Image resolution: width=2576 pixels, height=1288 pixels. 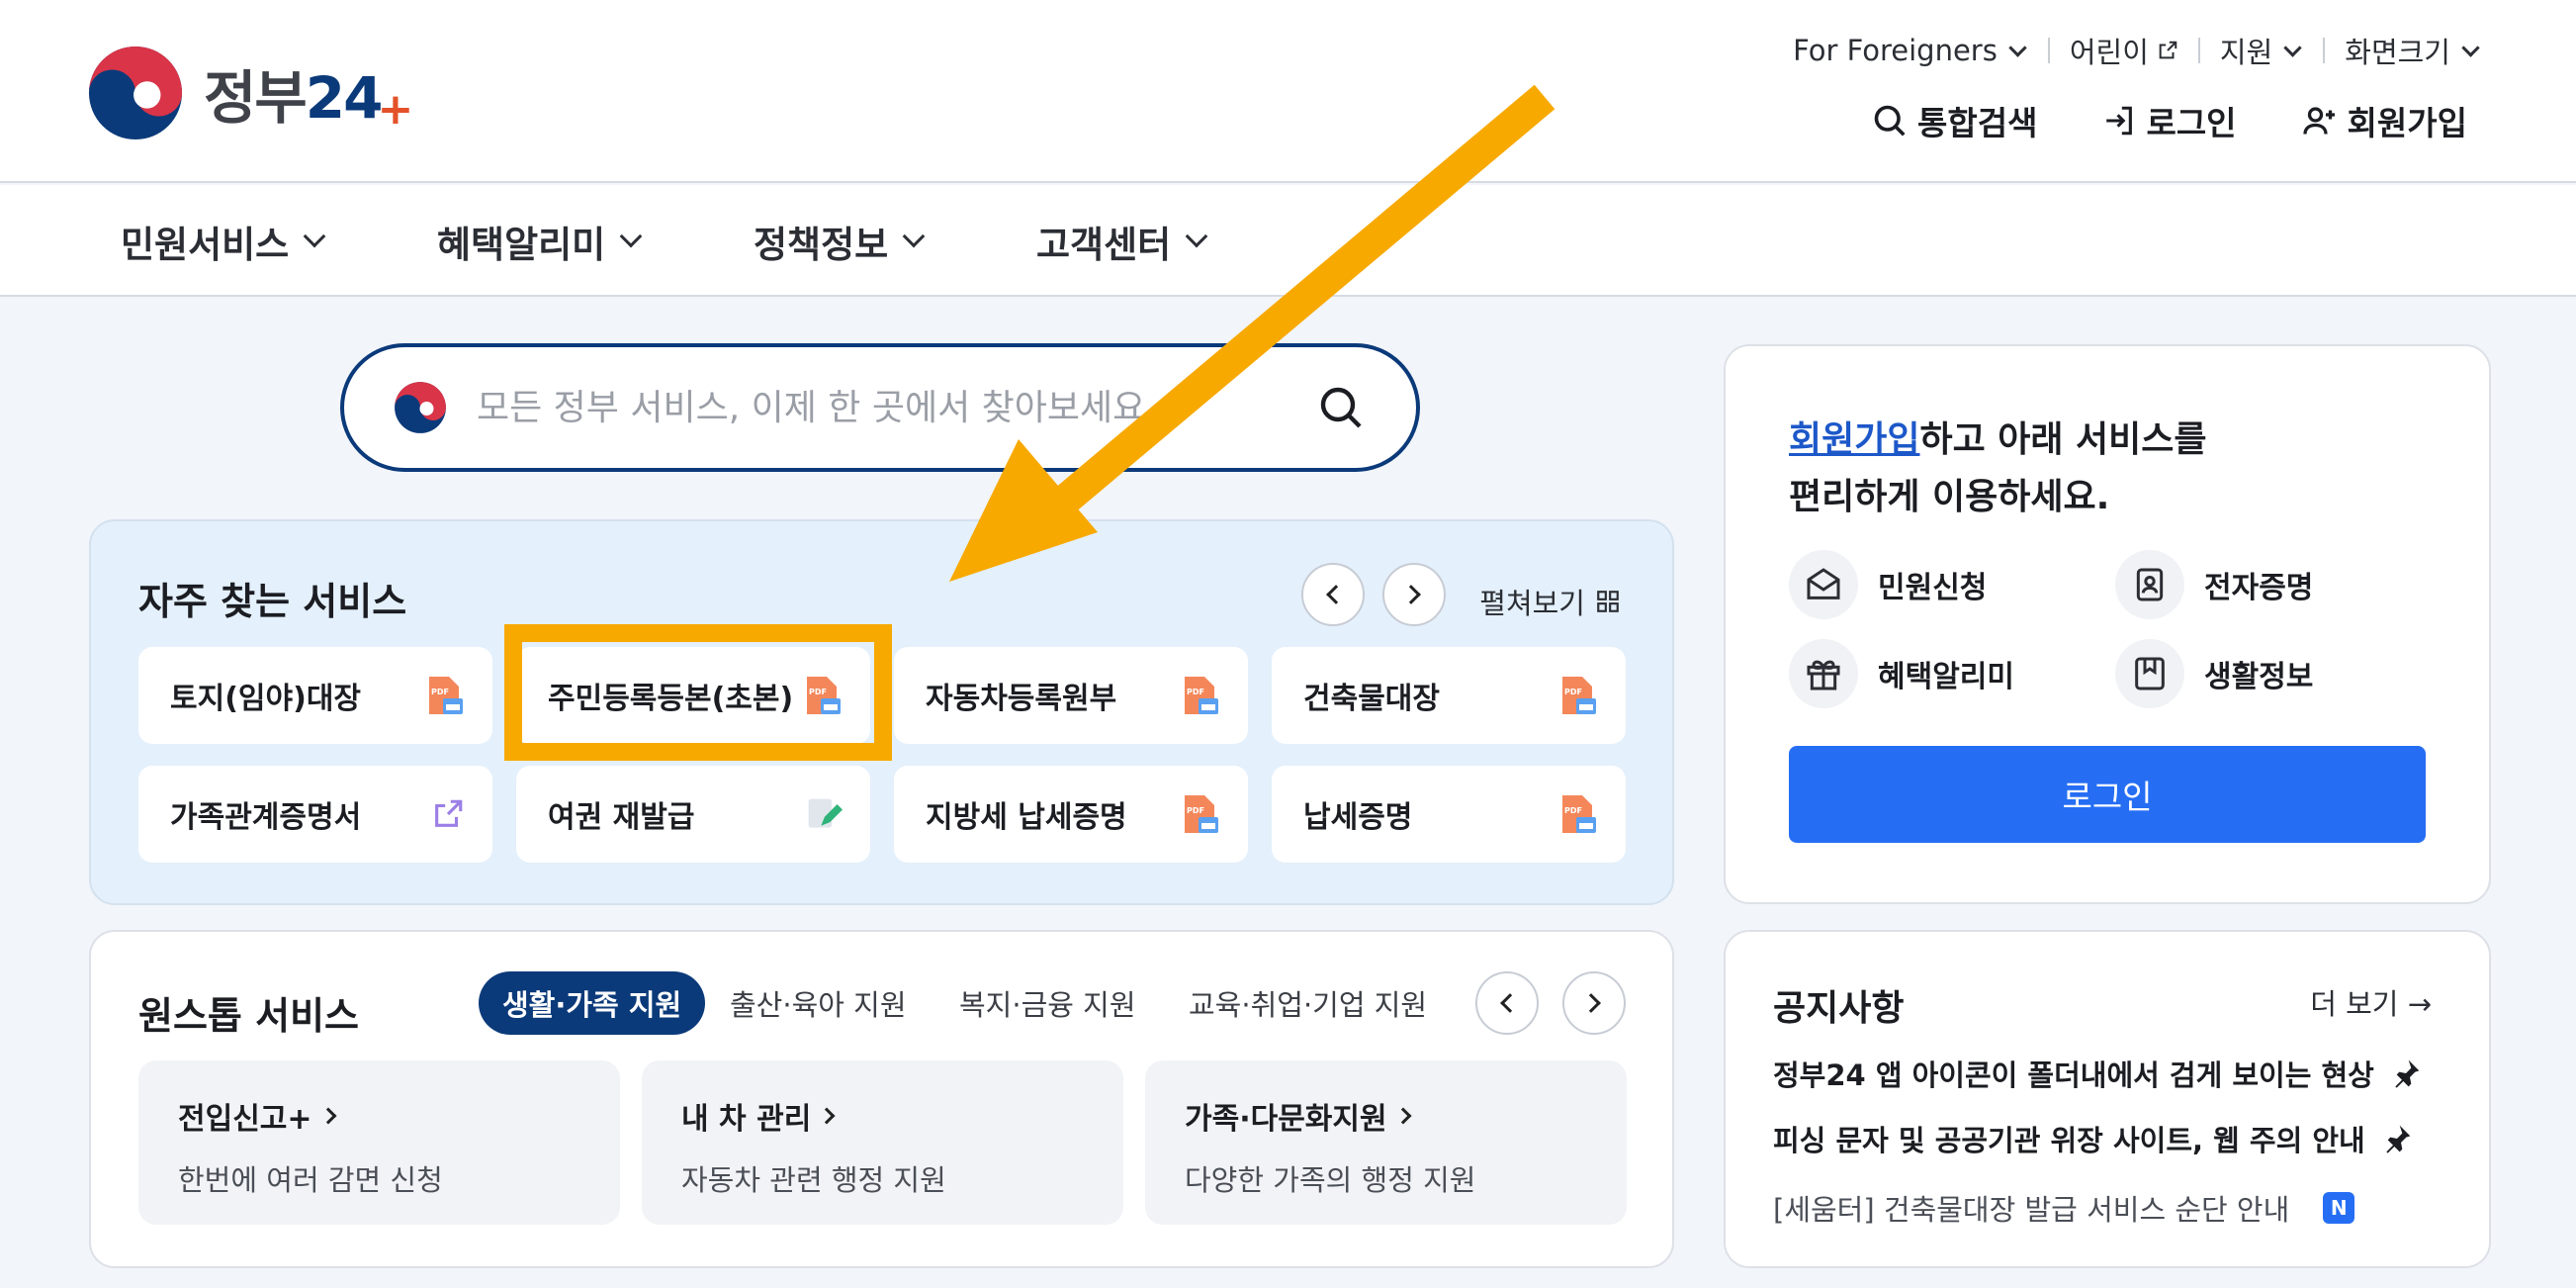 I want to click on notice-item: [세움터] 건축물대장 발급 서비스 순단 안내 N, so click(x=2064, y=1208).